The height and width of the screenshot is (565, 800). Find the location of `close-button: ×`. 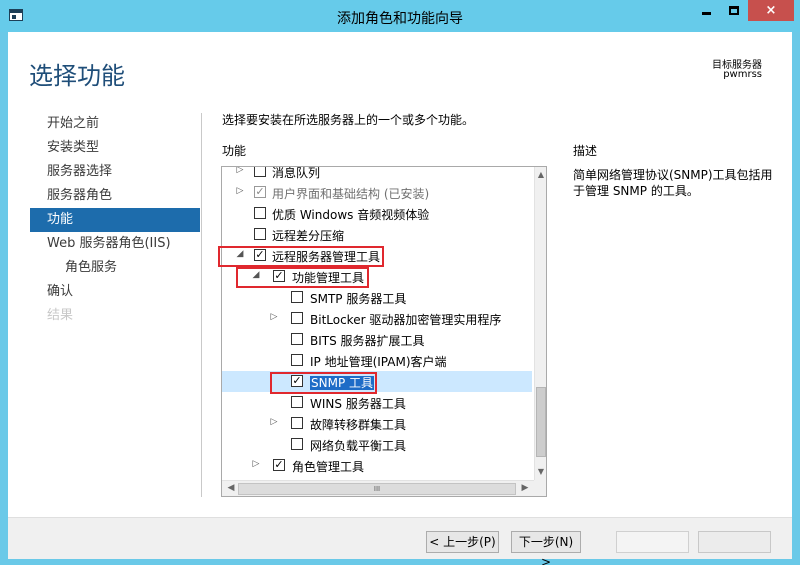

close-button: × is located at coordinates (771, 10).